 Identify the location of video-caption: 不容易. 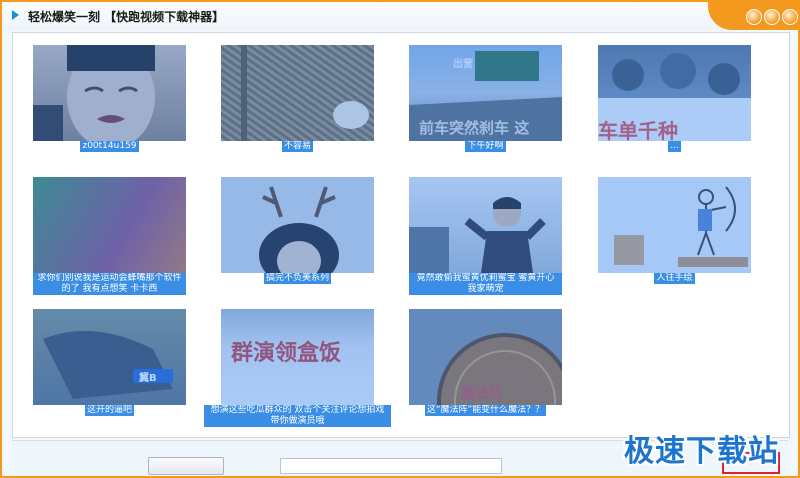
(297, 146).